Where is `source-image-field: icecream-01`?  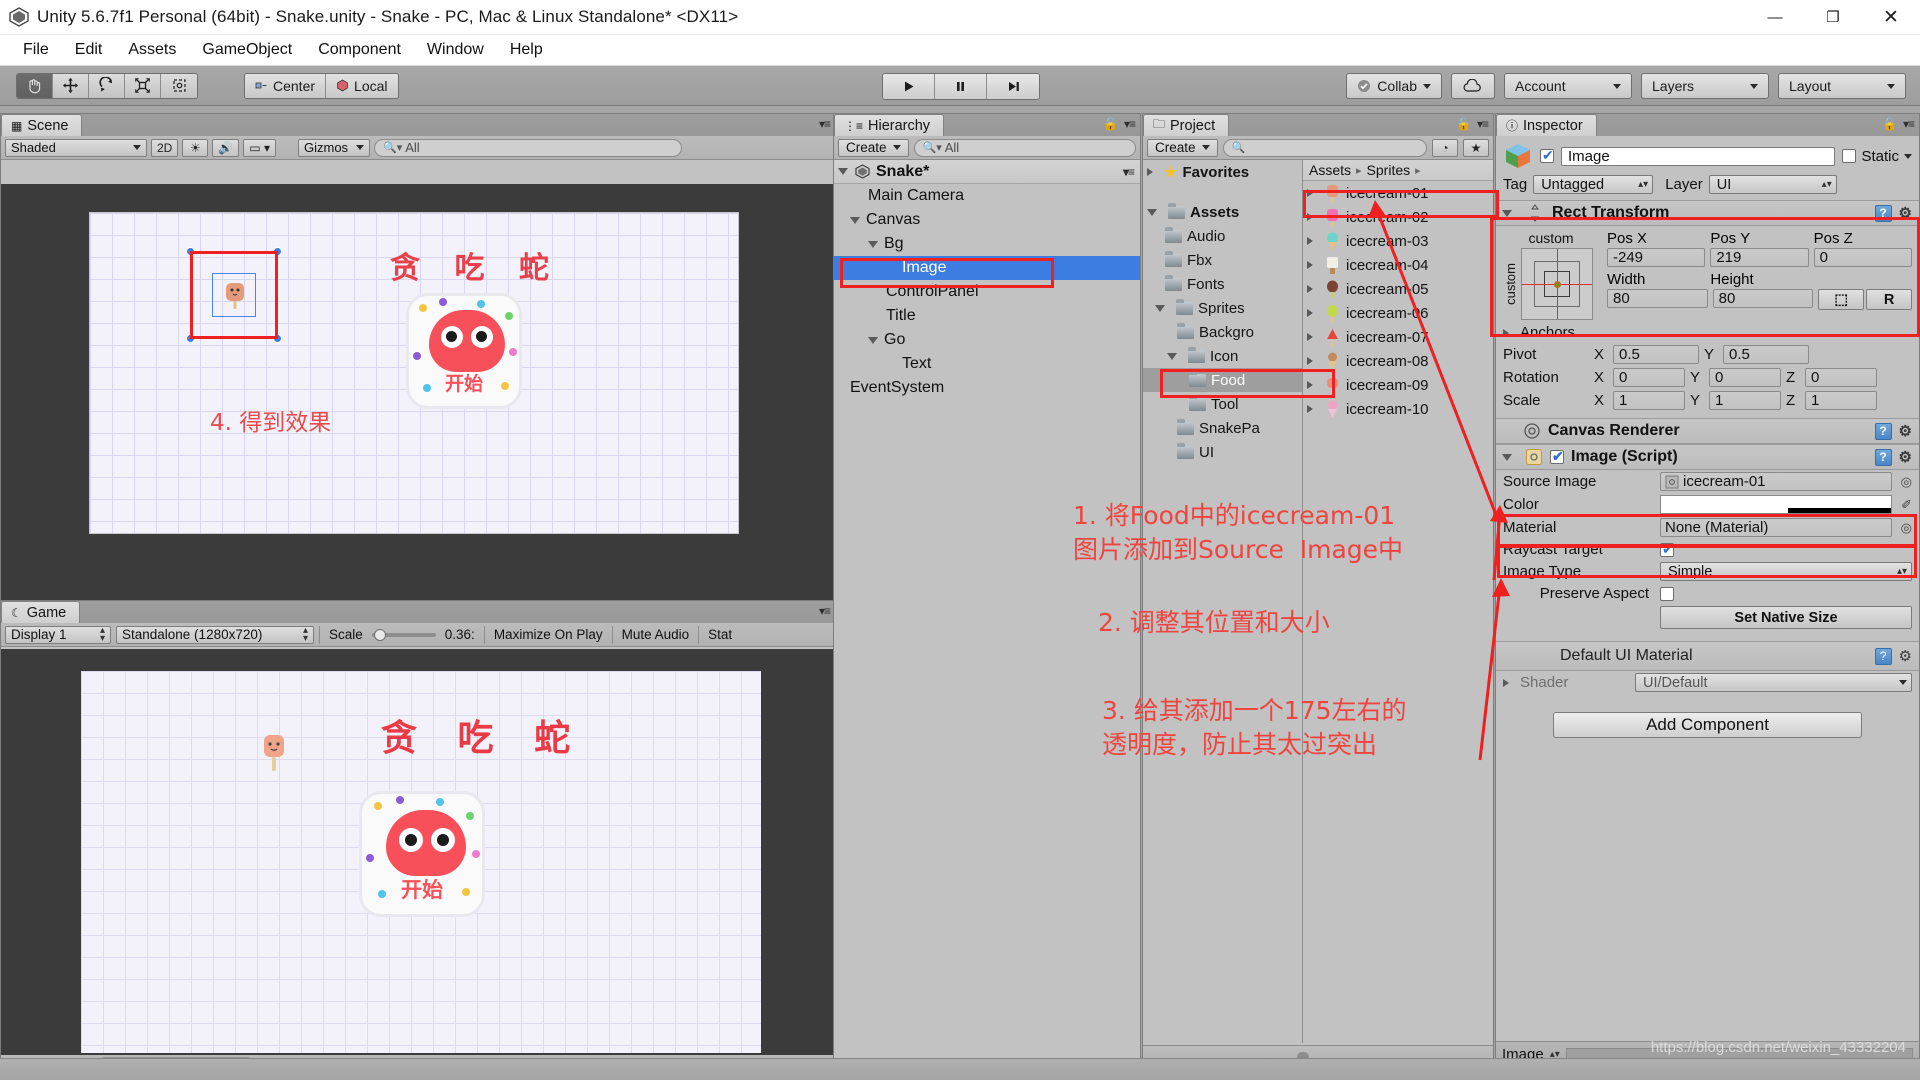 source-image-field: icecream-01 is located at coordinates (1776, 481).